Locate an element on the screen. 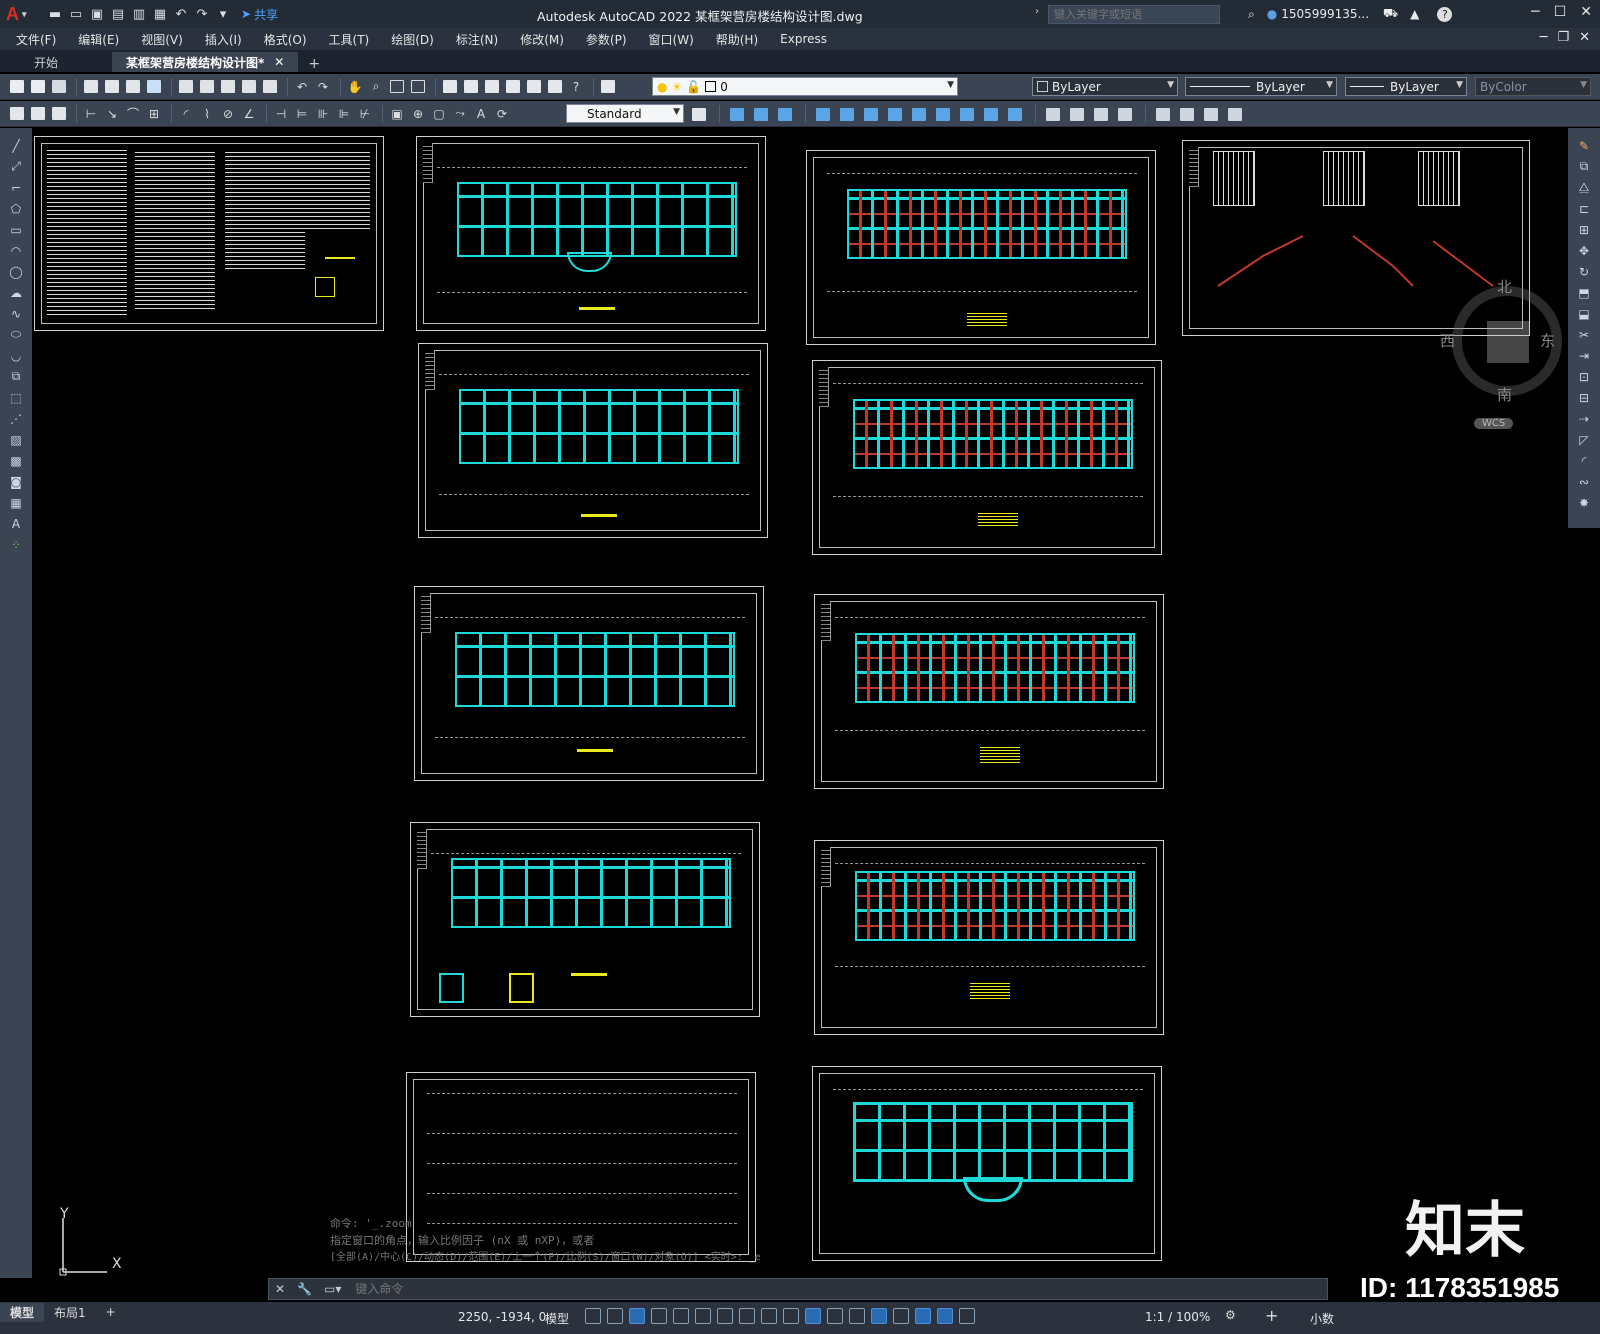  save-as-icon: ▤ is located at coordinates (118, 14).